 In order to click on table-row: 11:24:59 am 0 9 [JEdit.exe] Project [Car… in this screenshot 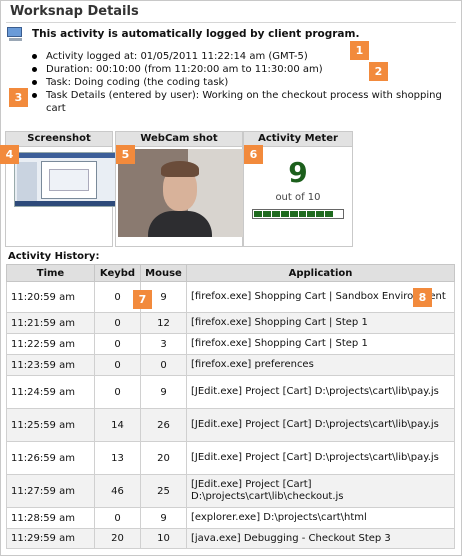, I will do `click(230, 392)`.